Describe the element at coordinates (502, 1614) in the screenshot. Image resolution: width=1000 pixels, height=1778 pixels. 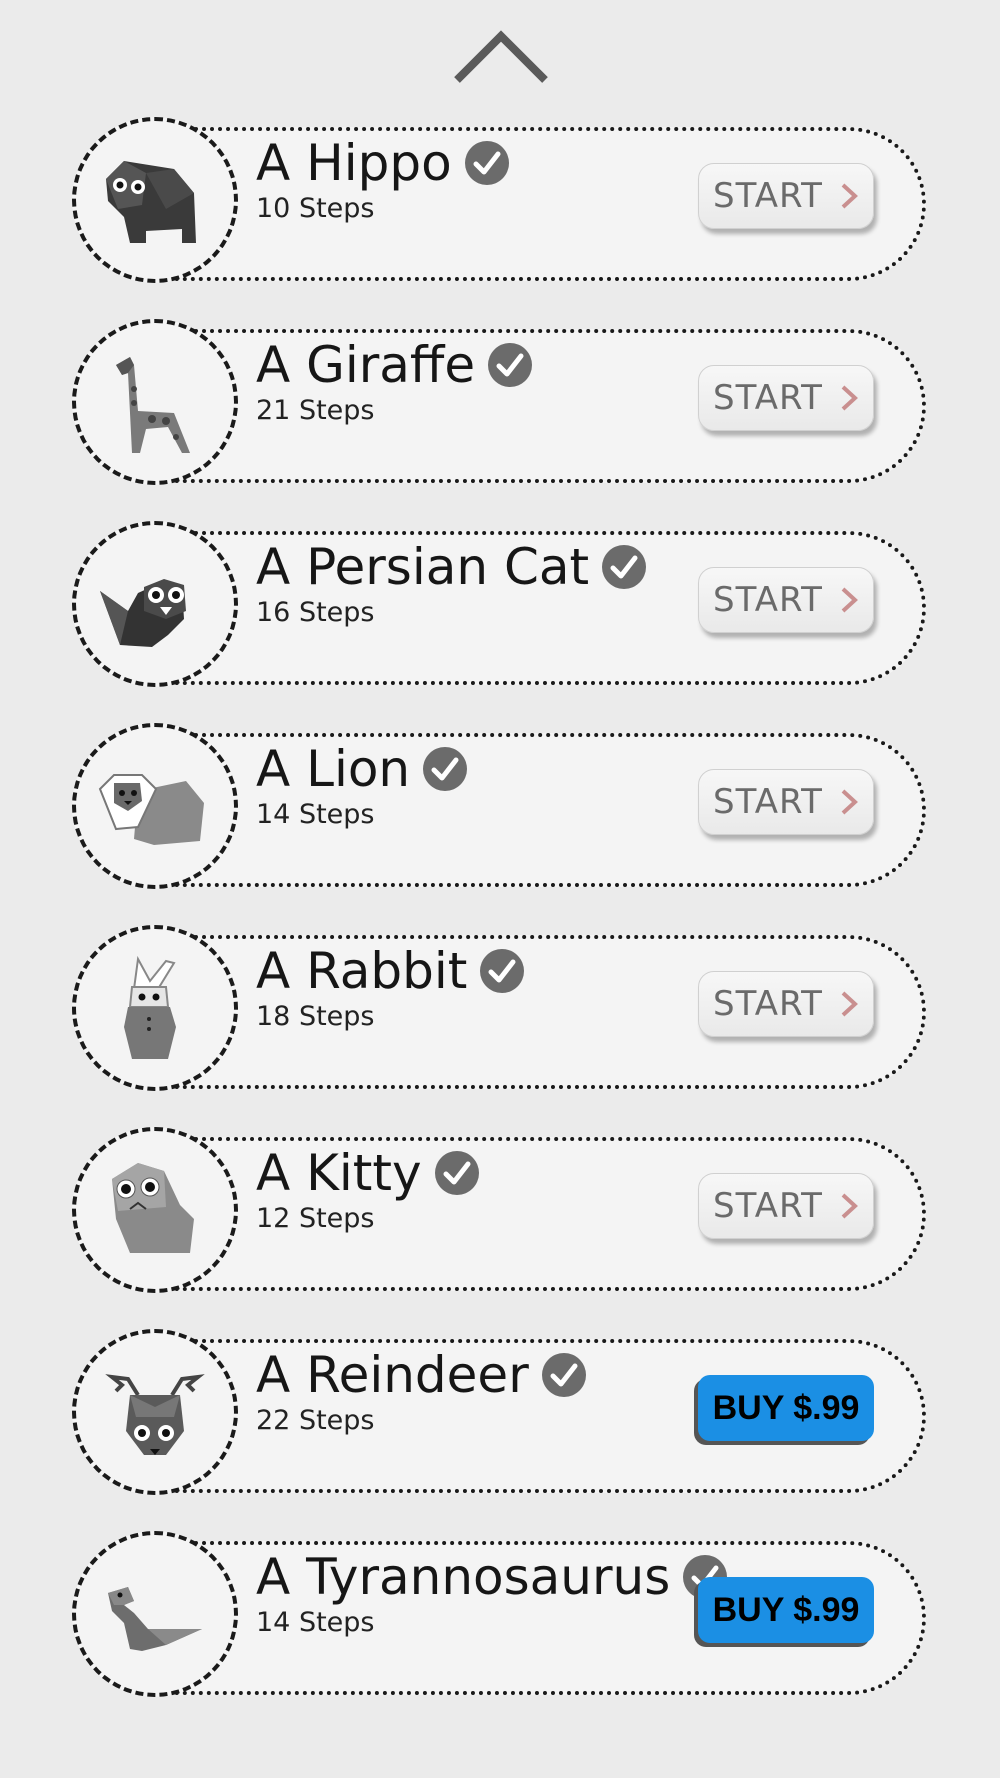
I see `list-item-tyrannosaurus: A Tyrannosaurus 14 Steps BUY $.99` at that location.